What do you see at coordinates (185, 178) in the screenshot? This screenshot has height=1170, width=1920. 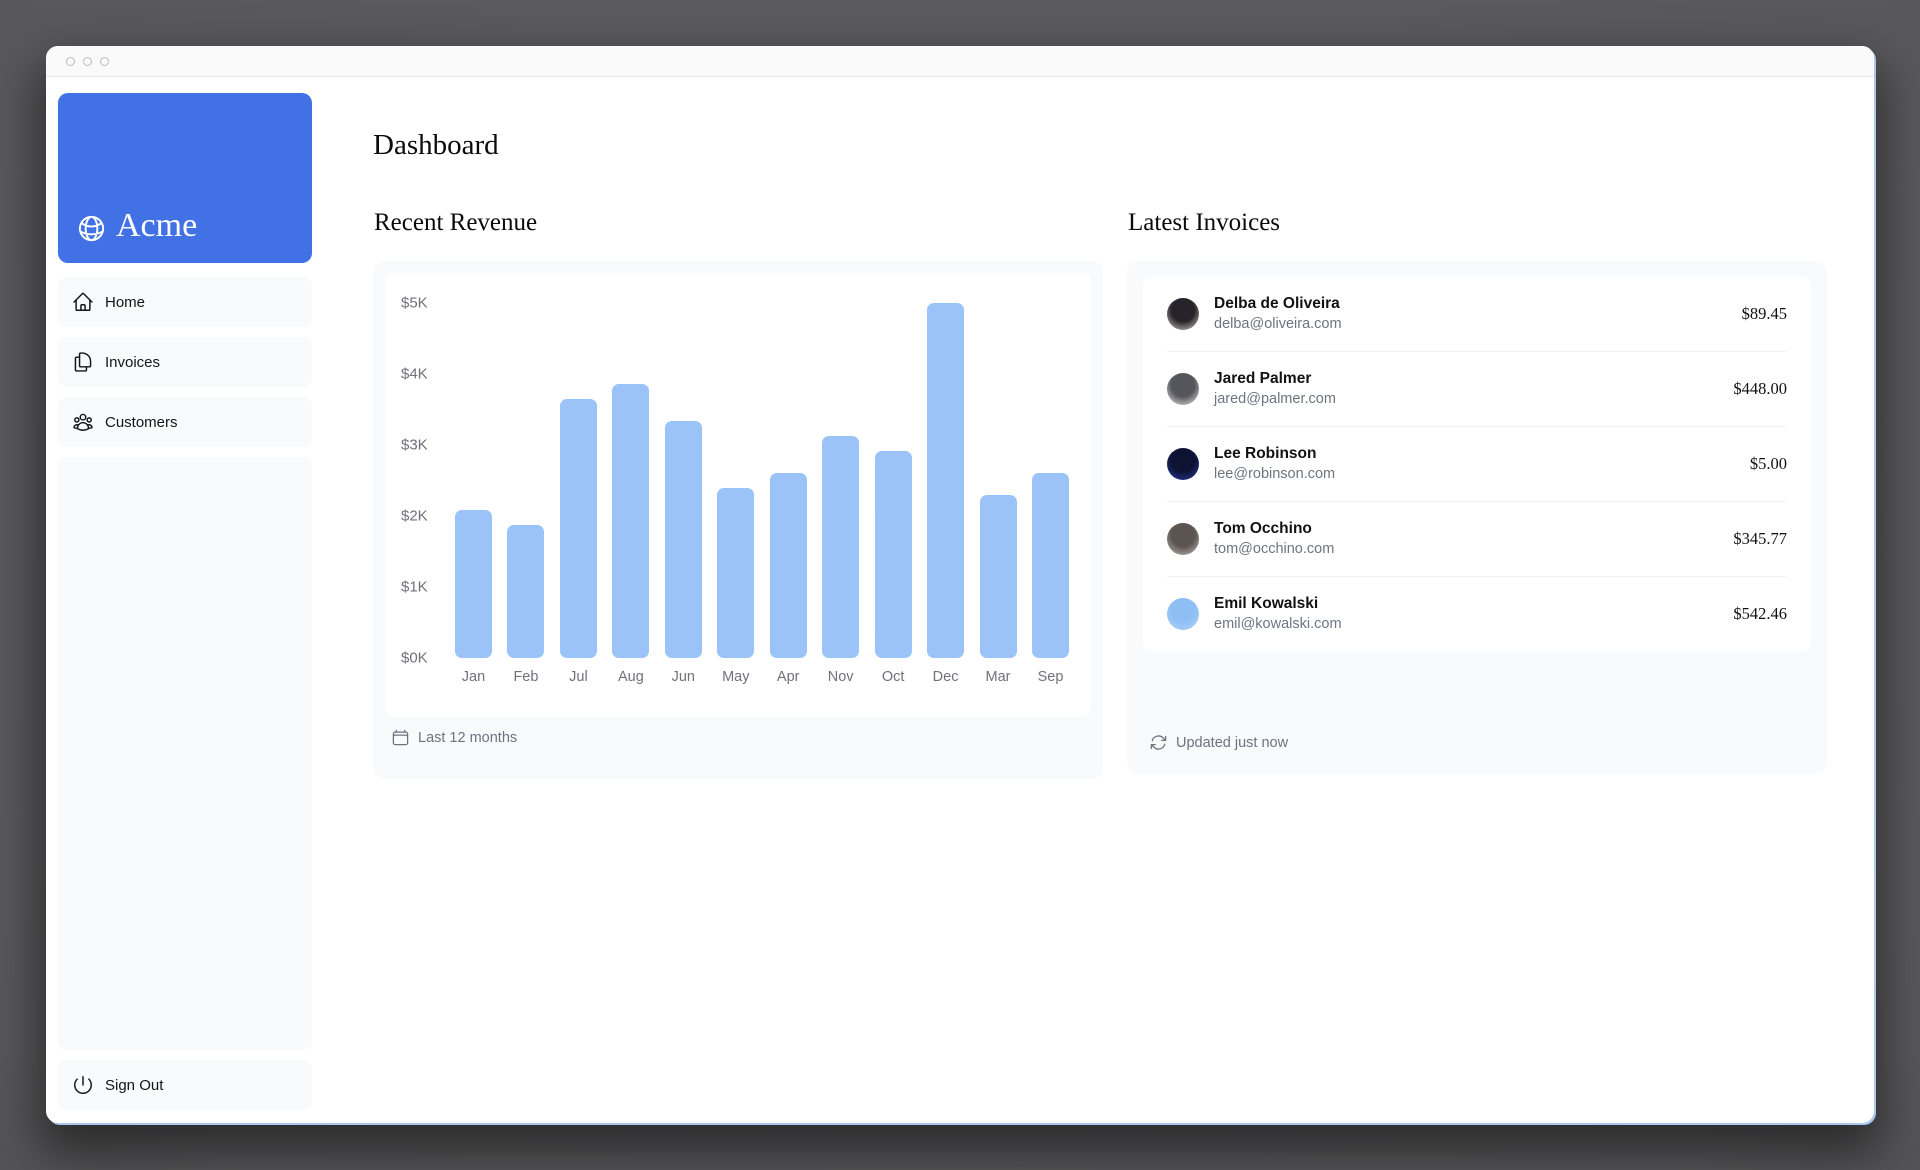 I see `acme-logo-card: Acme` at bounding box center [185, 178].